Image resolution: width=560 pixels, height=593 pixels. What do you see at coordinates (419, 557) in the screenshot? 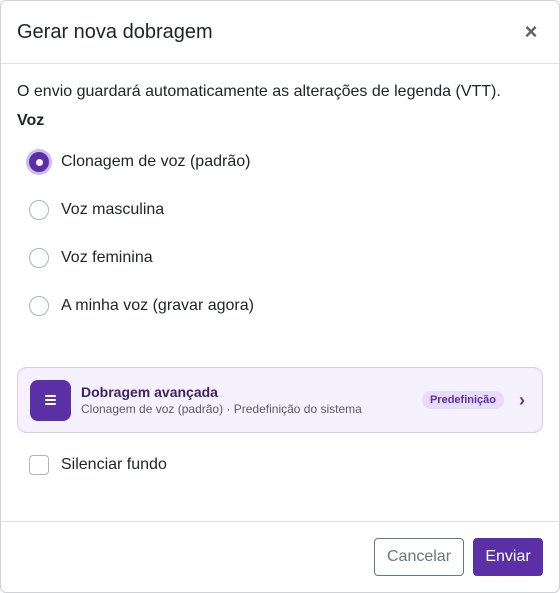
I see `cancel-button: Cancelar` at bounding box center [419, 557].